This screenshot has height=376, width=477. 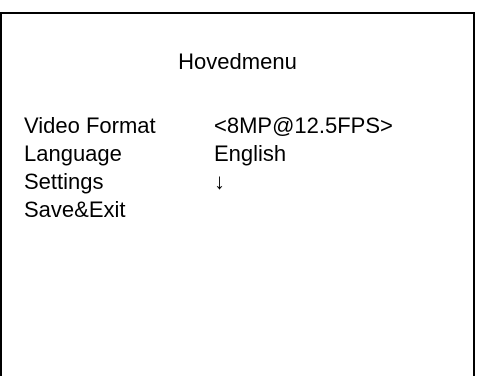 I want to click on menu-item-settings: Settings ↓, so click(x=208, y=182).